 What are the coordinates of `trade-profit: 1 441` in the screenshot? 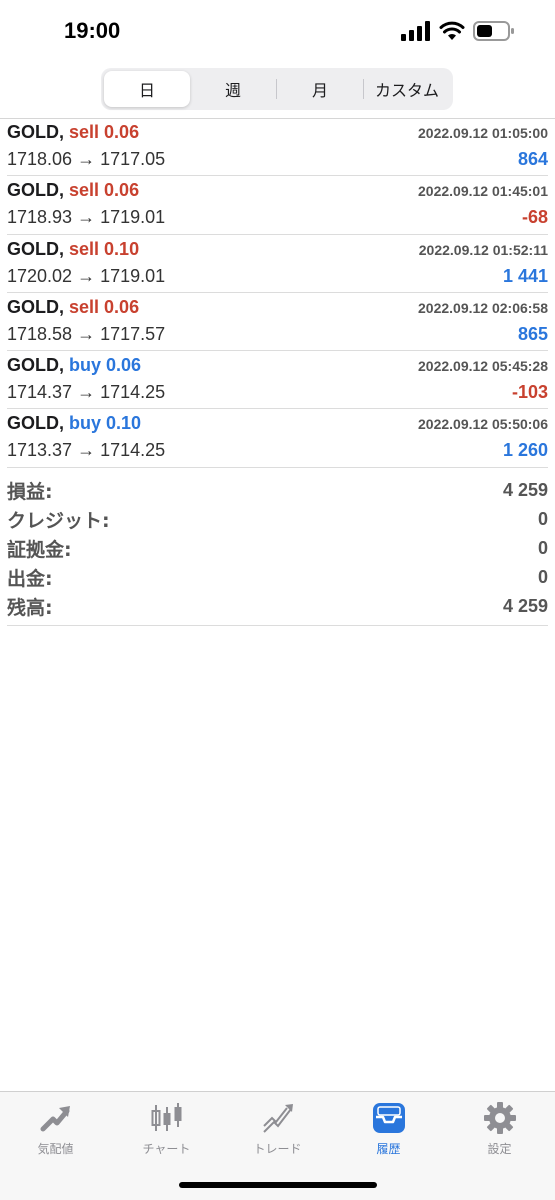 It's located at (525, 275).